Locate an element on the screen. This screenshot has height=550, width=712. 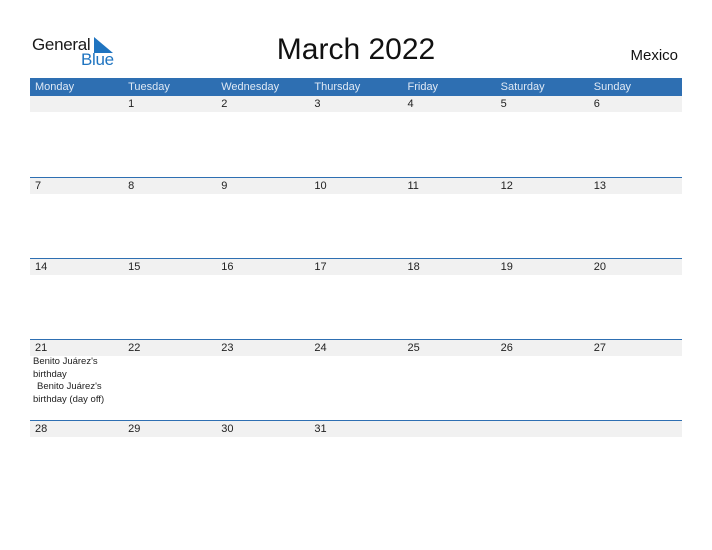
weekday-wednesday: Wednesday is located at coordinates (250, 87).